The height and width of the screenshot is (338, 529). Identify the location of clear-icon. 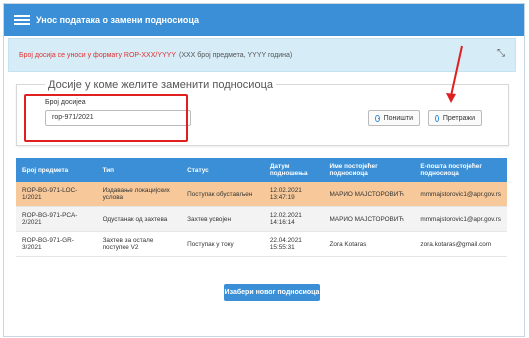
(377, 118).